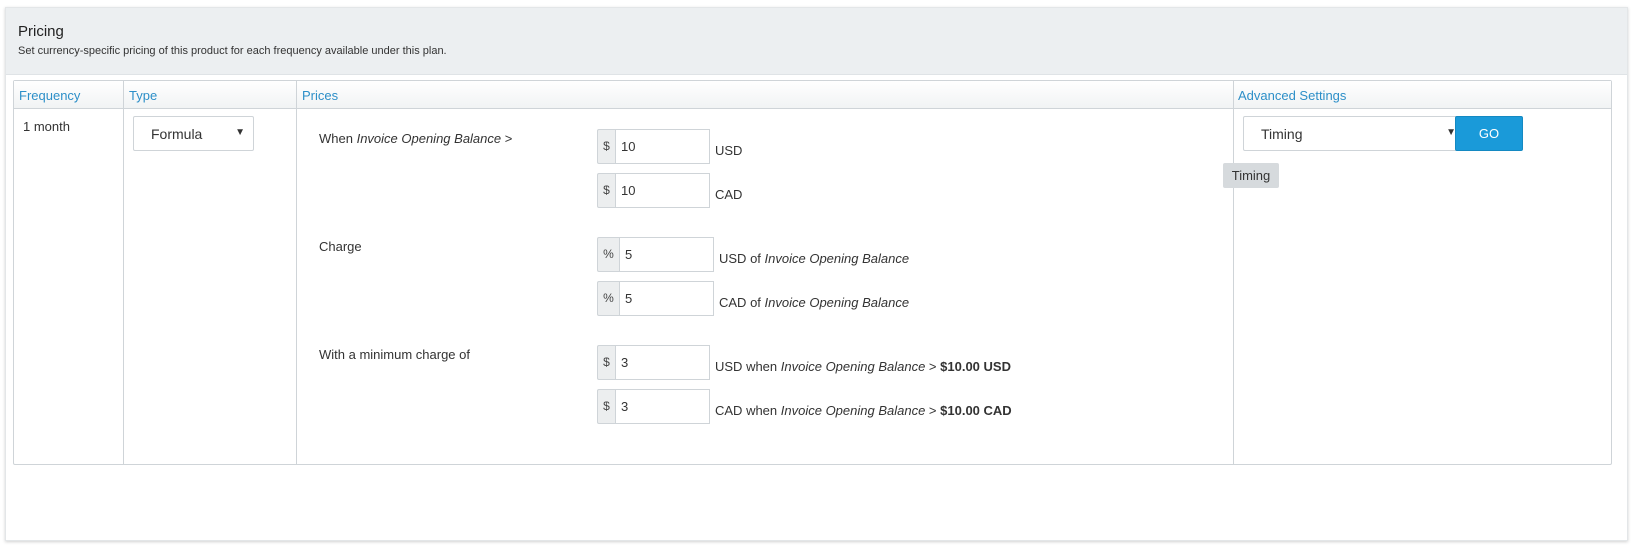 Image resolution: width=1638 pixels, height=550 pixels. Describe the element at coordinates (729, 410) in the screenshot. I see `minimum-cad-currency: CAD` at that location.